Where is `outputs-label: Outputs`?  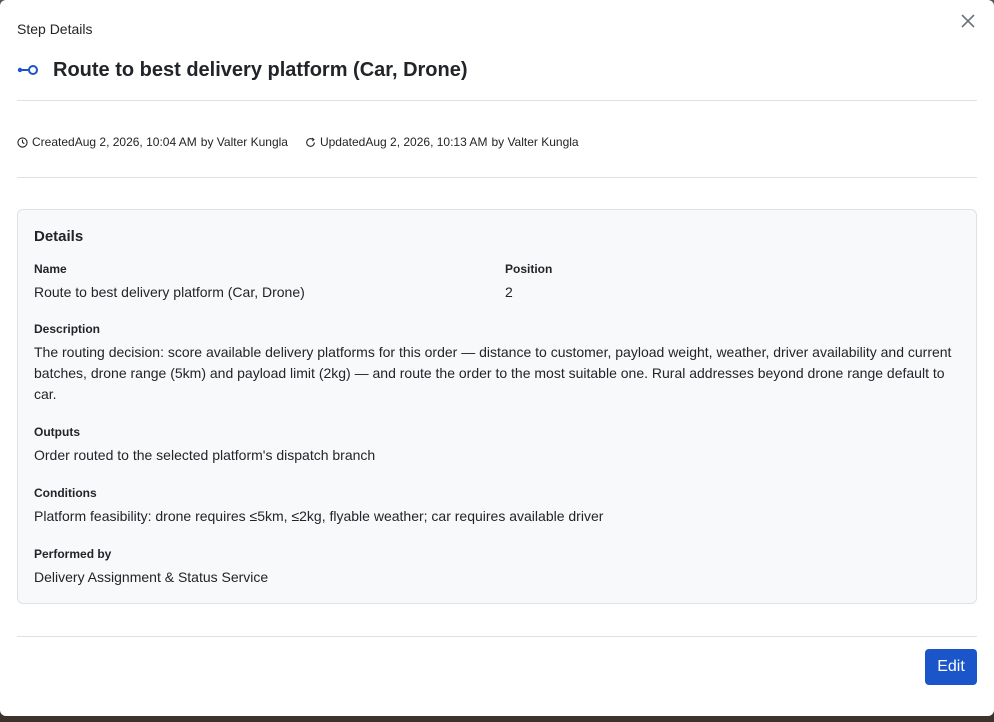
outputs-label: Outputs is located at coordinates (57, 432).